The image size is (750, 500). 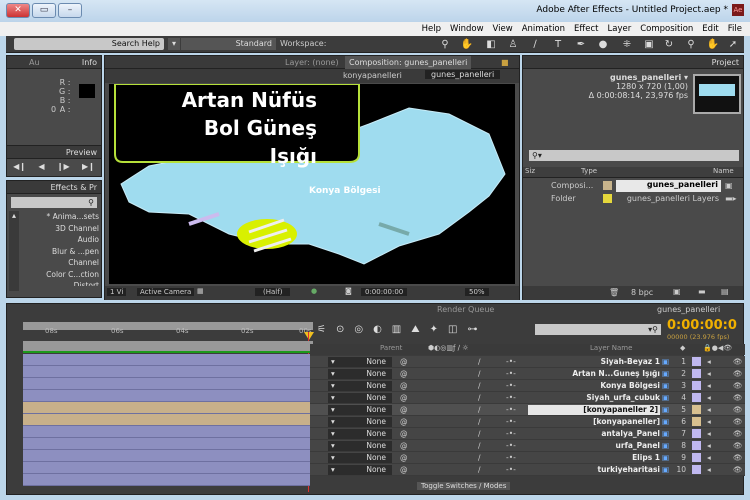 What do you see at coordinates (642, 186) in the screenshot?
I see `project-item: Composi... gunes_panelleri ▣` at bounding box center [642, 186].